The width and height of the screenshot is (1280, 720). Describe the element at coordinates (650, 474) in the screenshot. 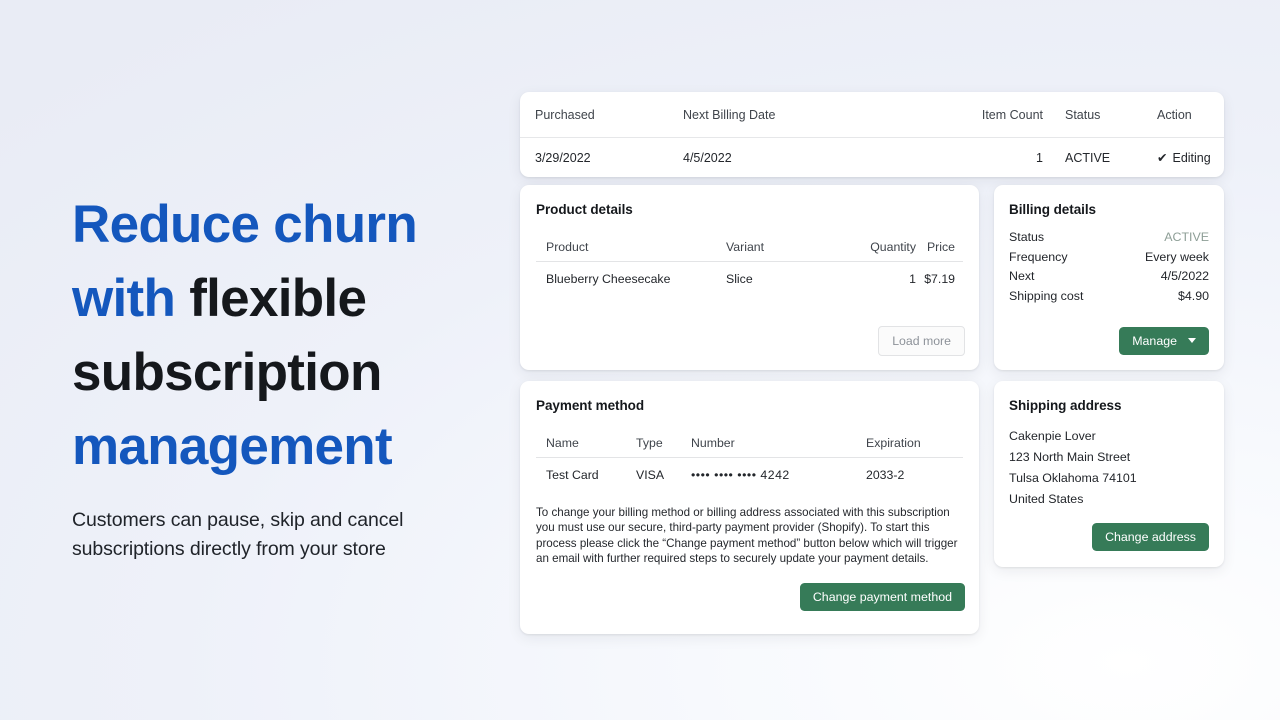

I see `cell-card-type: VISA` at that location.